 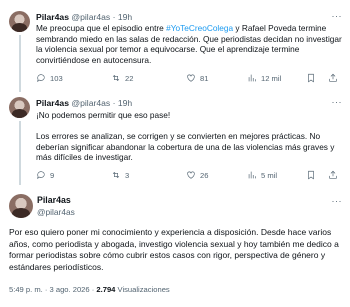 I want to click on hashtag-link: #YoTeCreoColega, so click(x=199, y=28).